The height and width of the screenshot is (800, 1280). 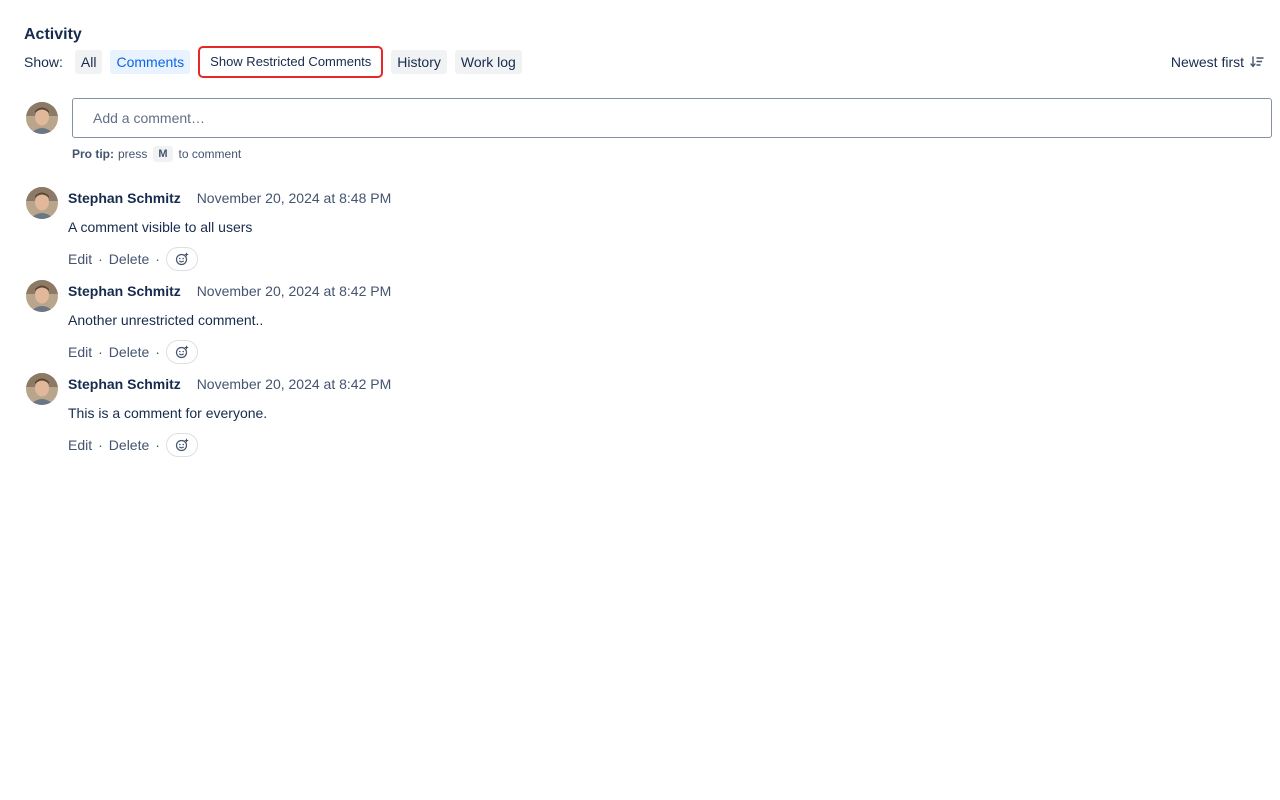 I want to click on sort-descending-icon, so click(x=1257, y=62).